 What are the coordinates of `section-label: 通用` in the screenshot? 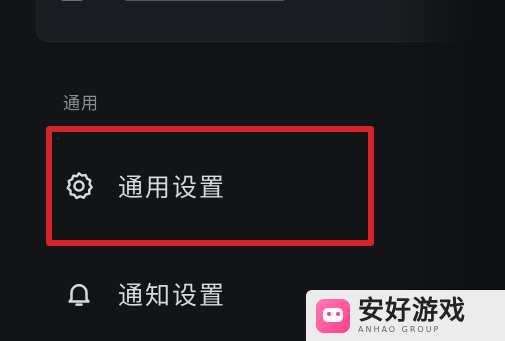 It's located at (81, 104).